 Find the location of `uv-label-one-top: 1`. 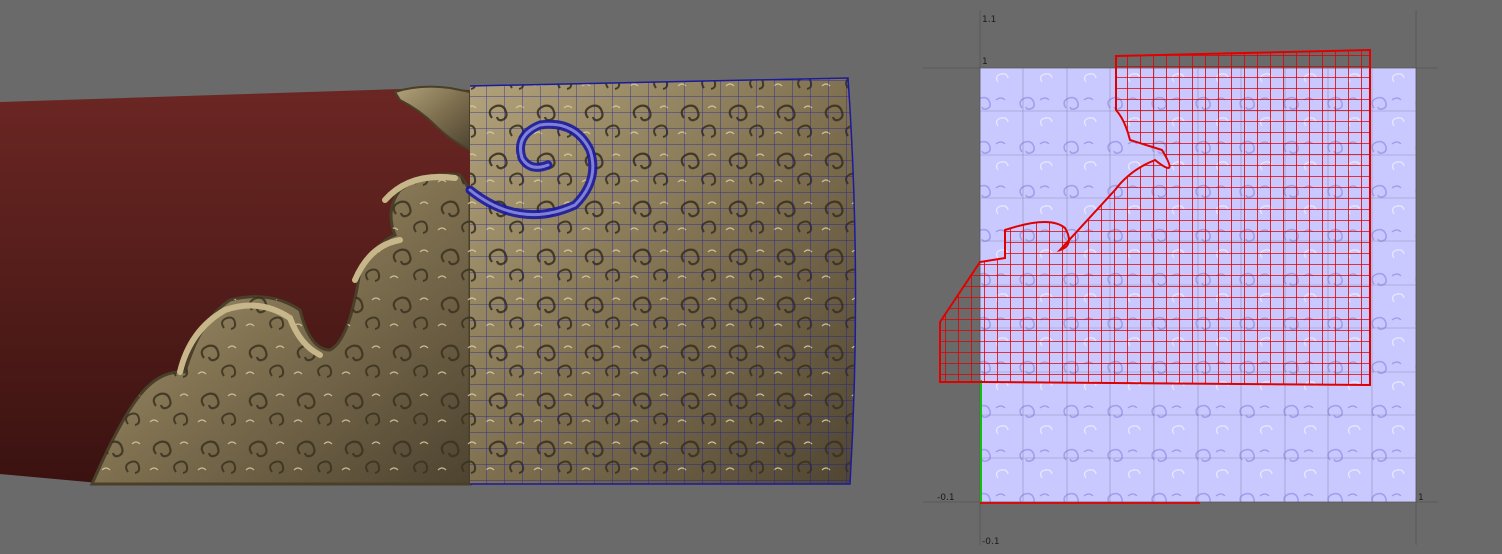

uv-label-one-top: 1 is located at coordinates (985, 62).